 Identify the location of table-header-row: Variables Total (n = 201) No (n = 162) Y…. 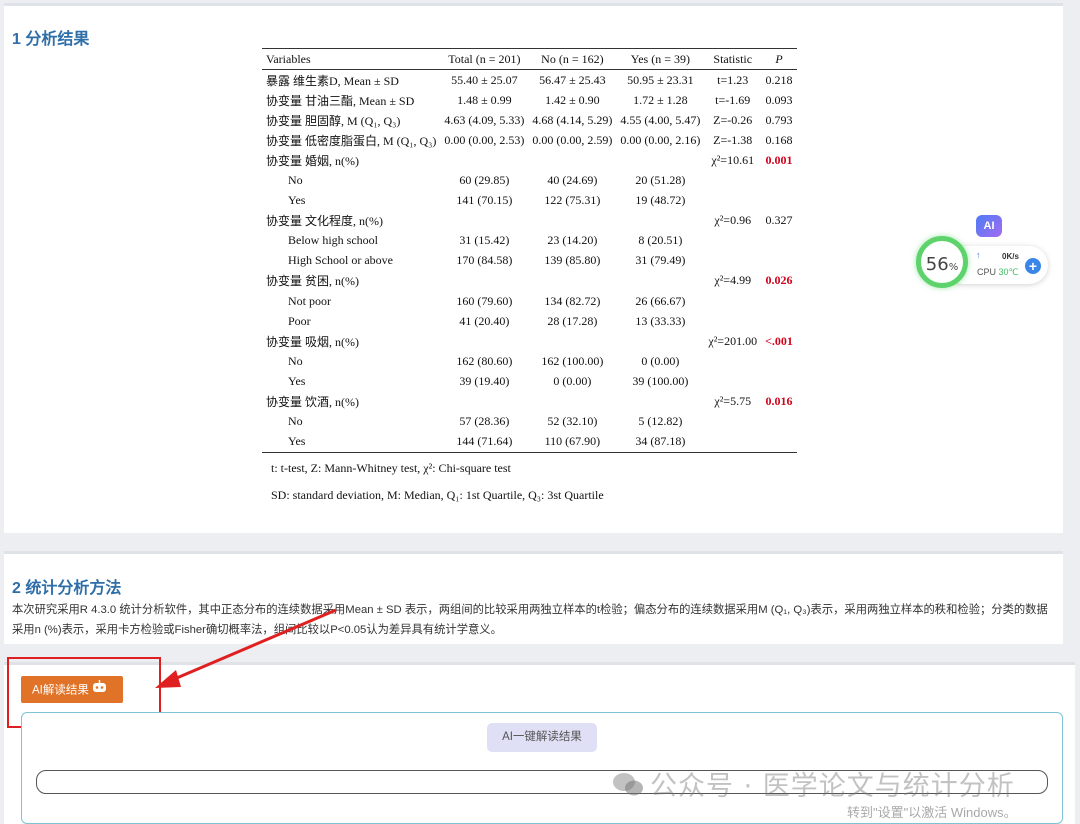
(529, 59).